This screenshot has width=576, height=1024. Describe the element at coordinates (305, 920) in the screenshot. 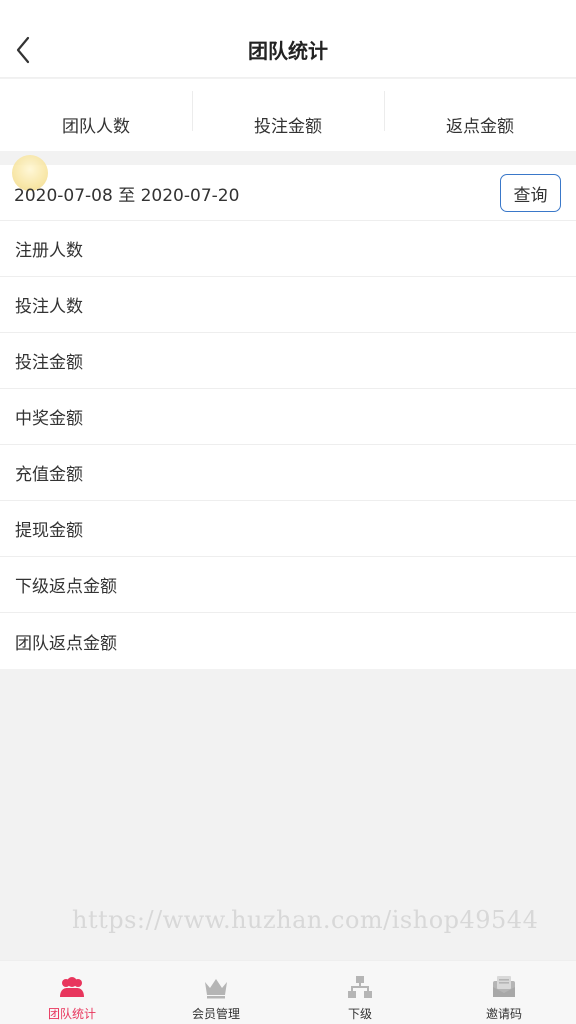

I see `watermark: https://www.huzhan.com/ishop49544` at that location.